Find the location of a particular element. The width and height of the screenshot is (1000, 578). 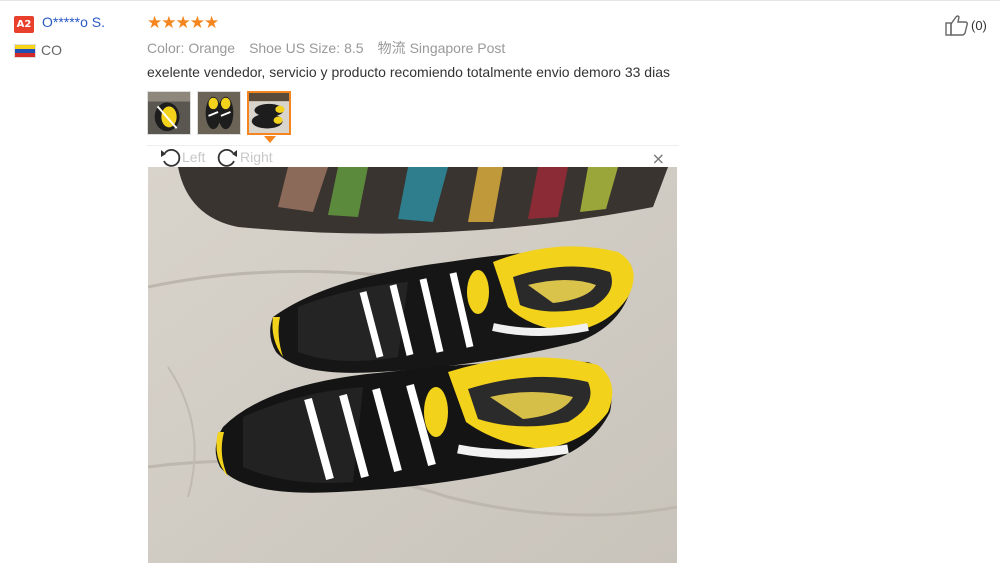

thumbs-up-icon is located at coordinates (957, 25).